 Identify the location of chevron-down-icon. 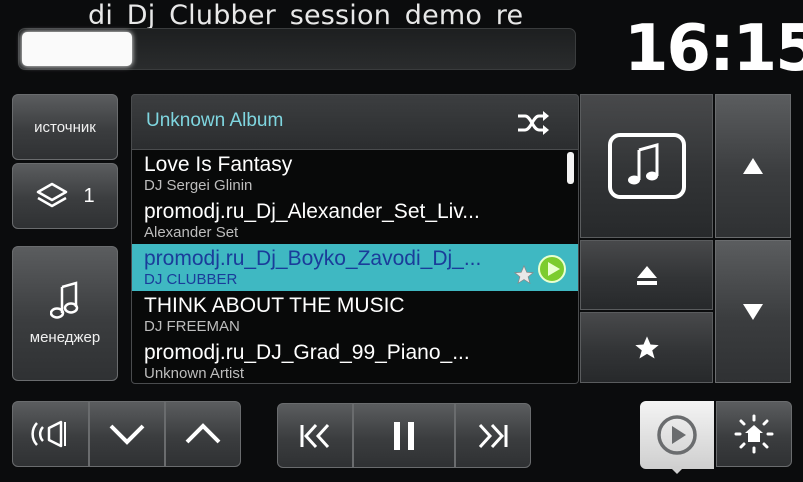
(127, 434).